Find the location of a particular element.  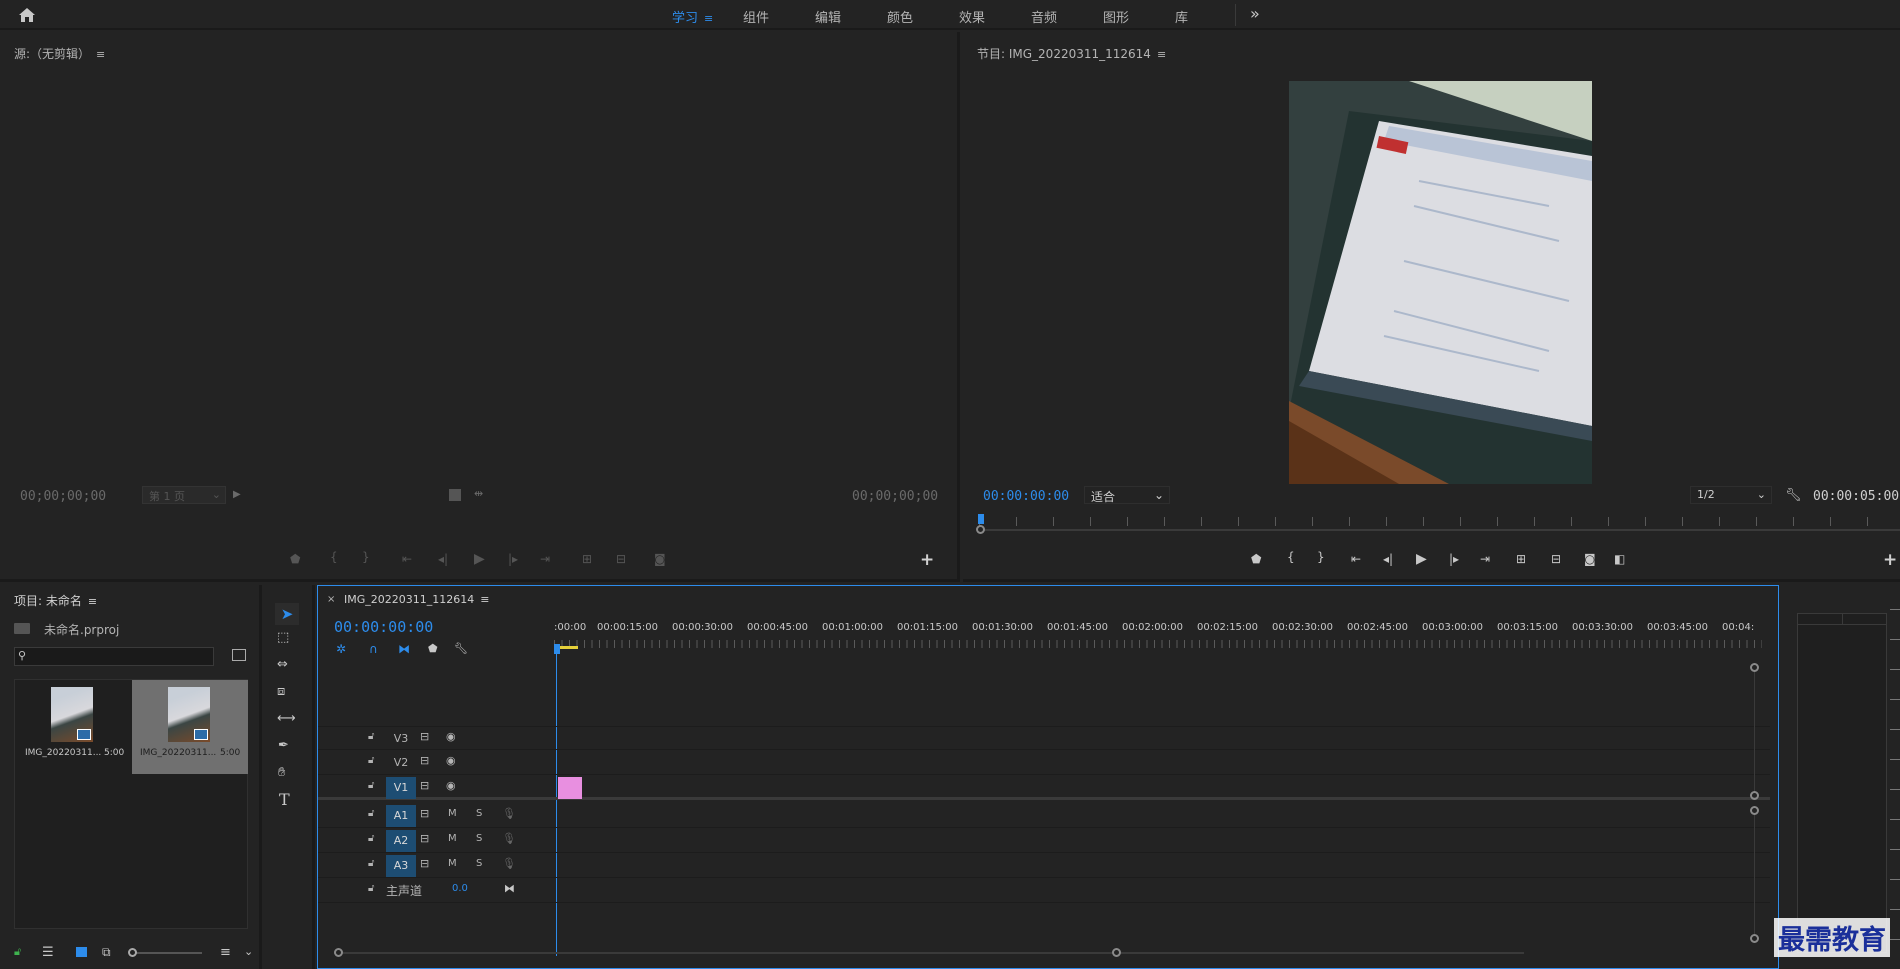

list-view-icon: ☰ is located at coordinates (48, 952).